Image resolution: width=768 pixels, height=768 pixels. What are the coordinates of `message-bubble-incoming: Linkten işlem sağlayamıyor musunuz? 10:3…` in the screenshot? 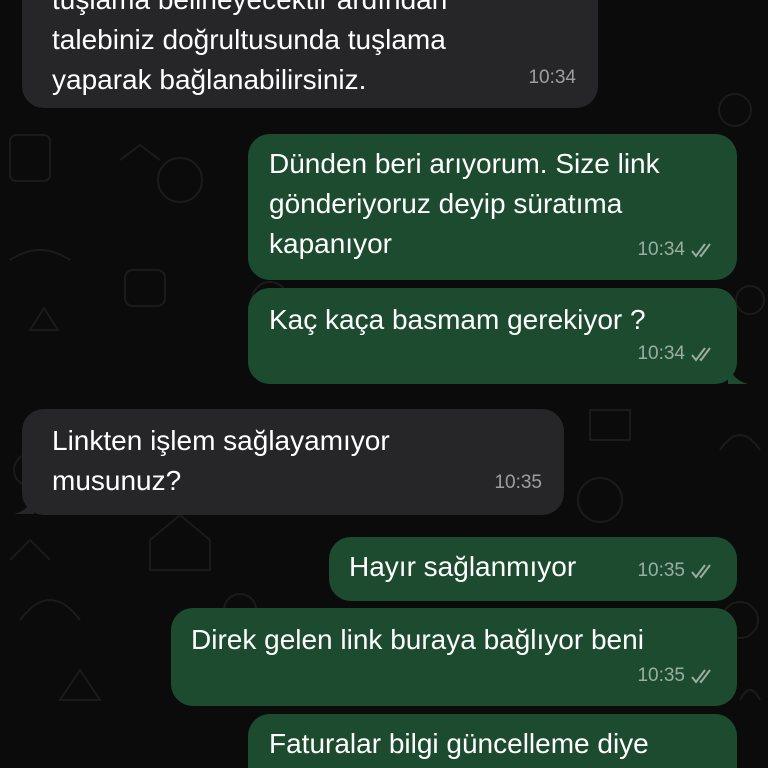 It's located at (293, 462).